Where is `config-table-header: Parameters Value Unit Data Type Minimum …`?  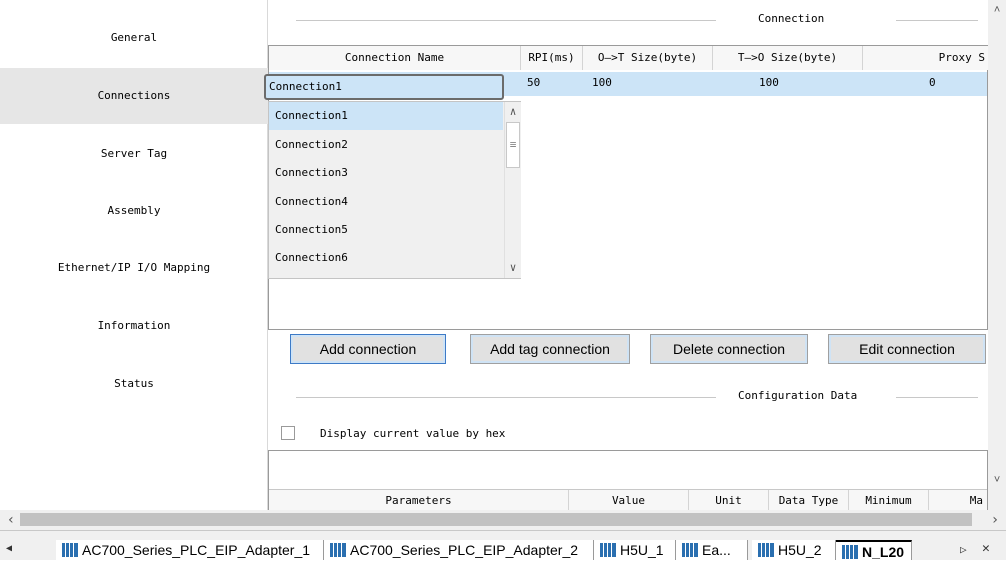 config-table-header: Parameters Value Unit Data Type Minimum … is located at coordinates (628, 500).